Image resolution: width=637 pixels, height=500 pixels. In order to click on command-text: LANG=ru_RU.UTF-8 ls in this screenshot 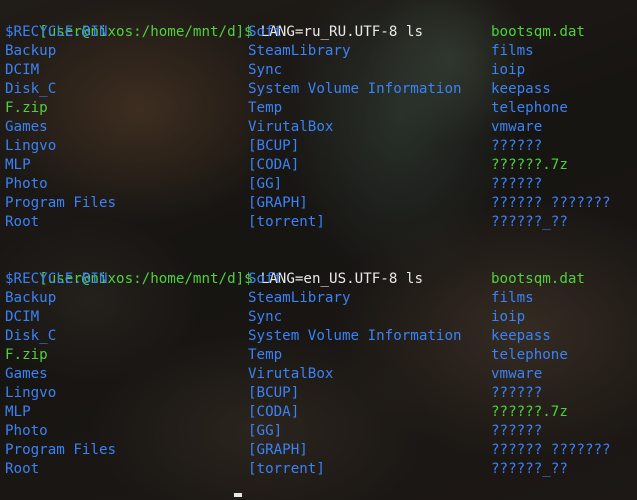, I will do `click(342, 32)`.